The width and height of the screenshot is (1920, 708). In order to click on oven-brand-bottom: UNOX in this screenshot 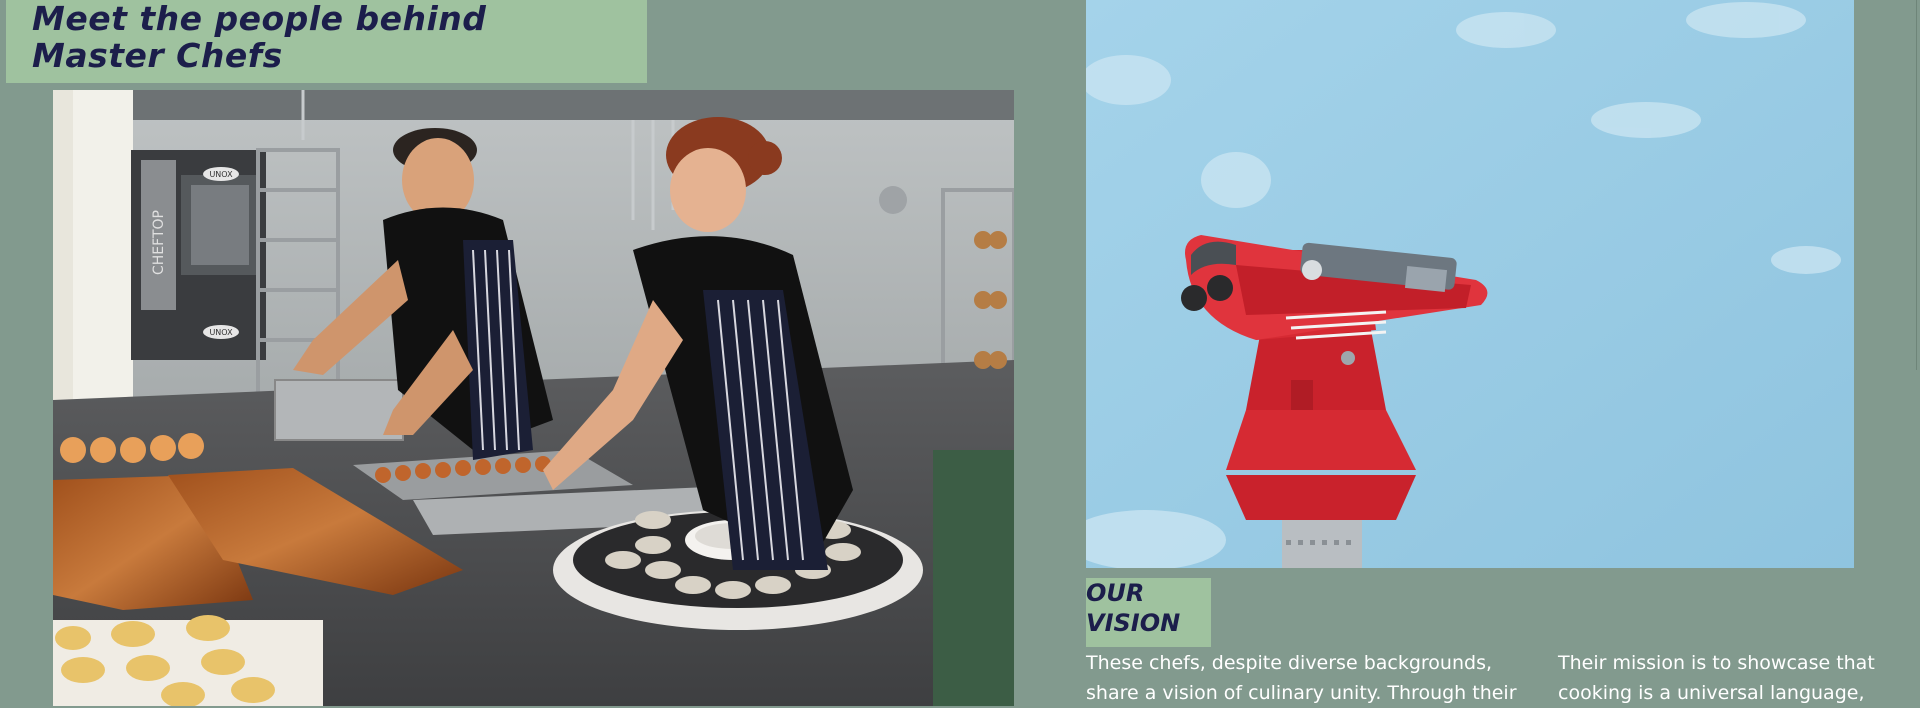, I will do `click(221, 332)`.